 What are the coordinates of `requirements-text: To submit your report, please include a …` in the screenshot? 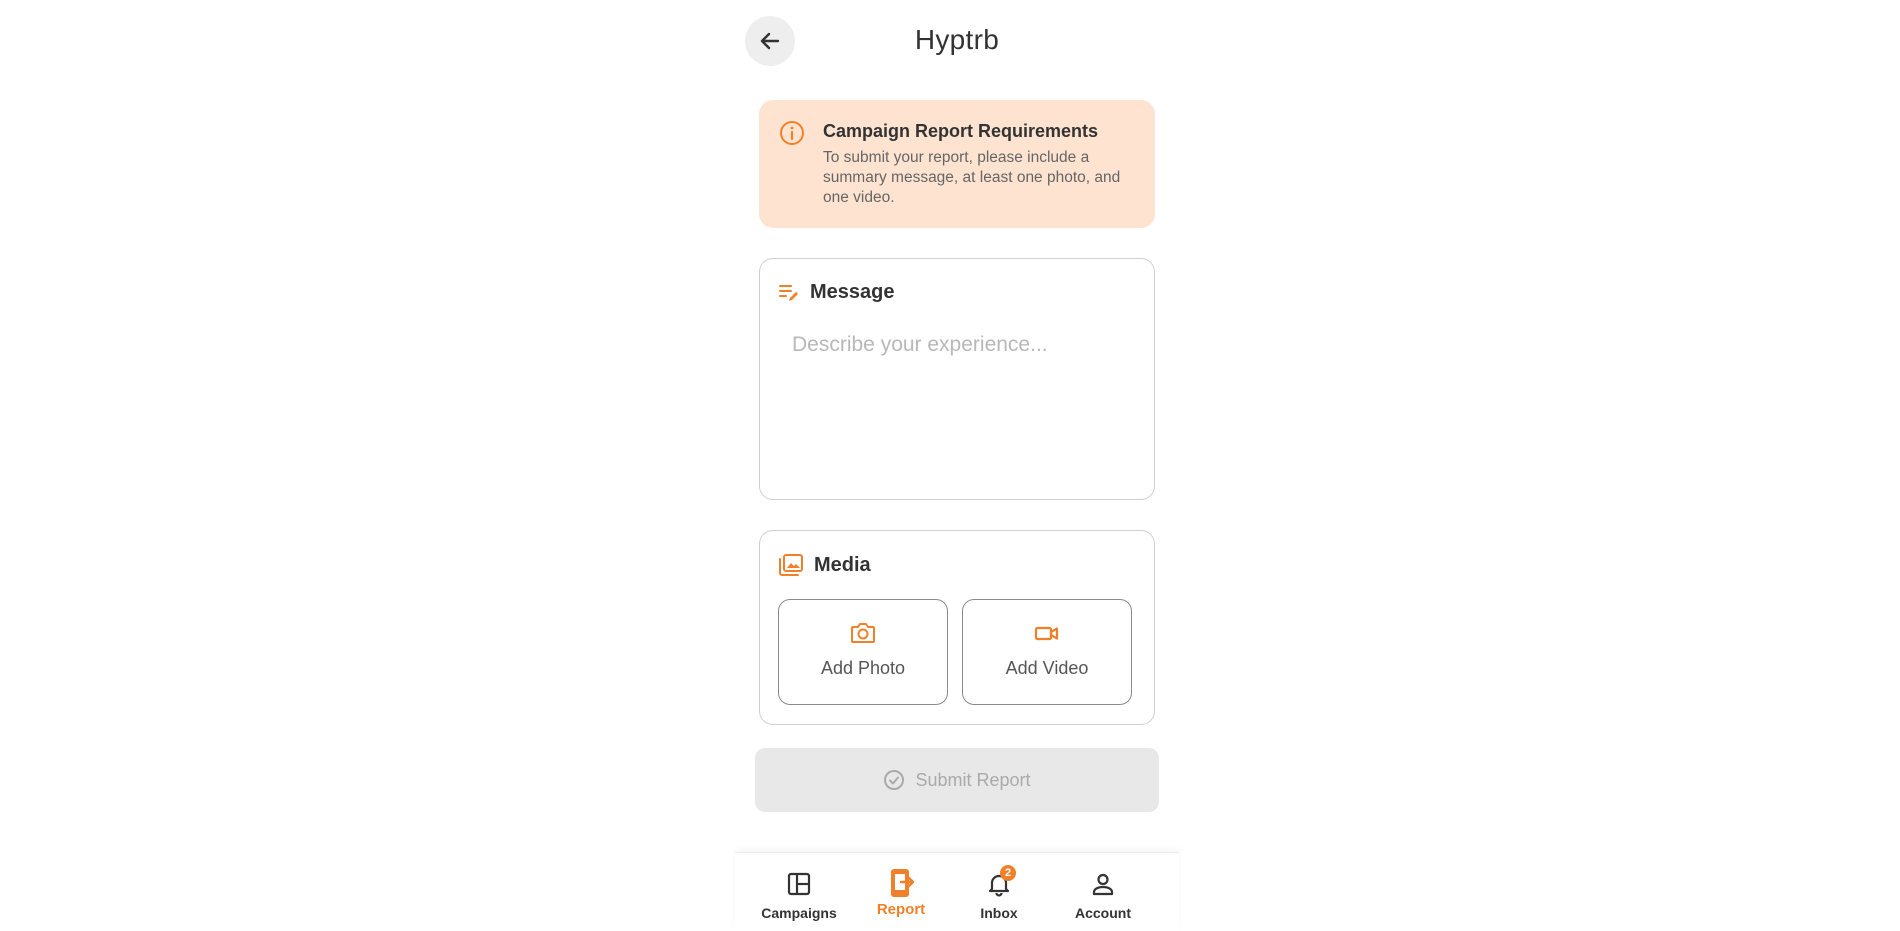 It's located at (972, 177).